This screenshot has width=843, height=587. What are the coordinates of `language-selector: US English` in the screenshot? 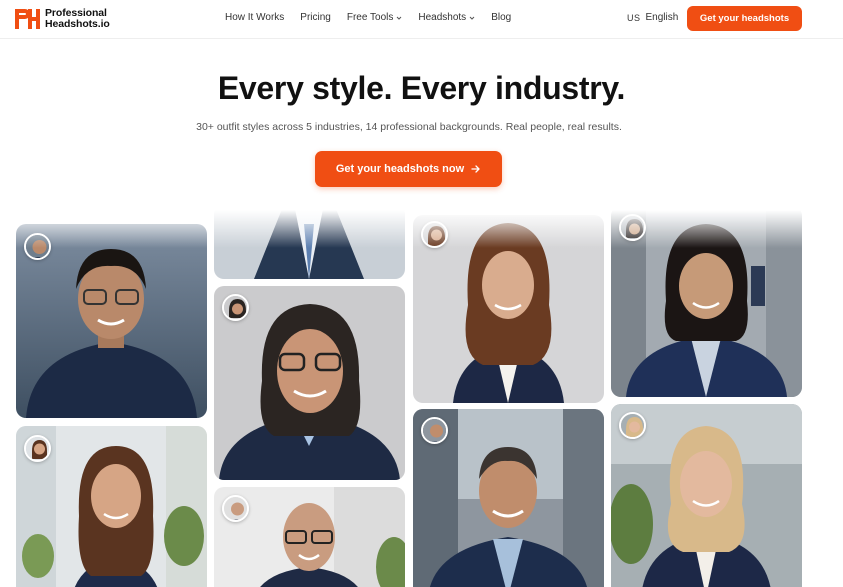 It's located at (652, 17).